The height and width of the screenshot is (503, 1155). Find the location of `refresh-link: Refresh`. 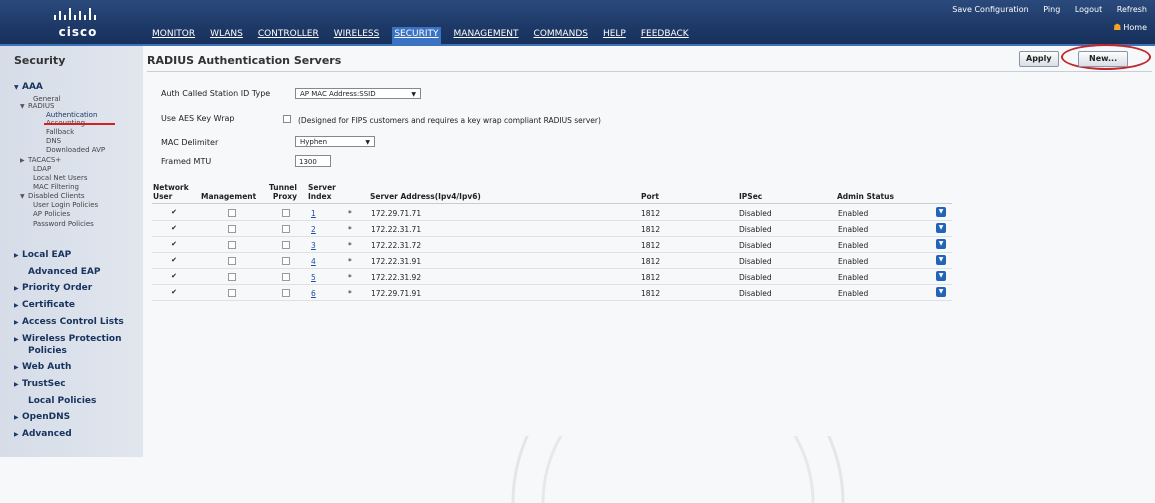

refresh-link: Refresh is located at coordinates (1132, 9).